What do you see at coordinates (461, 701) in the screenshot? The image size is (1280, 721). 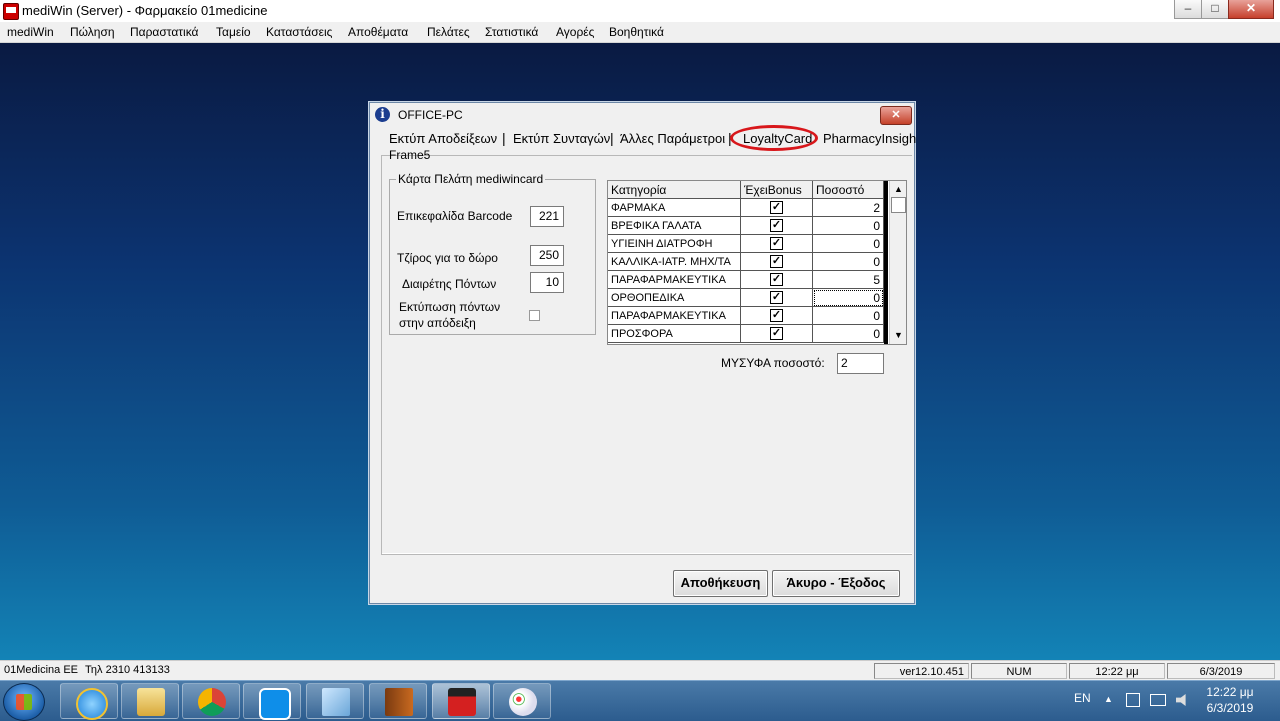 I see `taskbar-mediwin` at bounding box center [461, 701].